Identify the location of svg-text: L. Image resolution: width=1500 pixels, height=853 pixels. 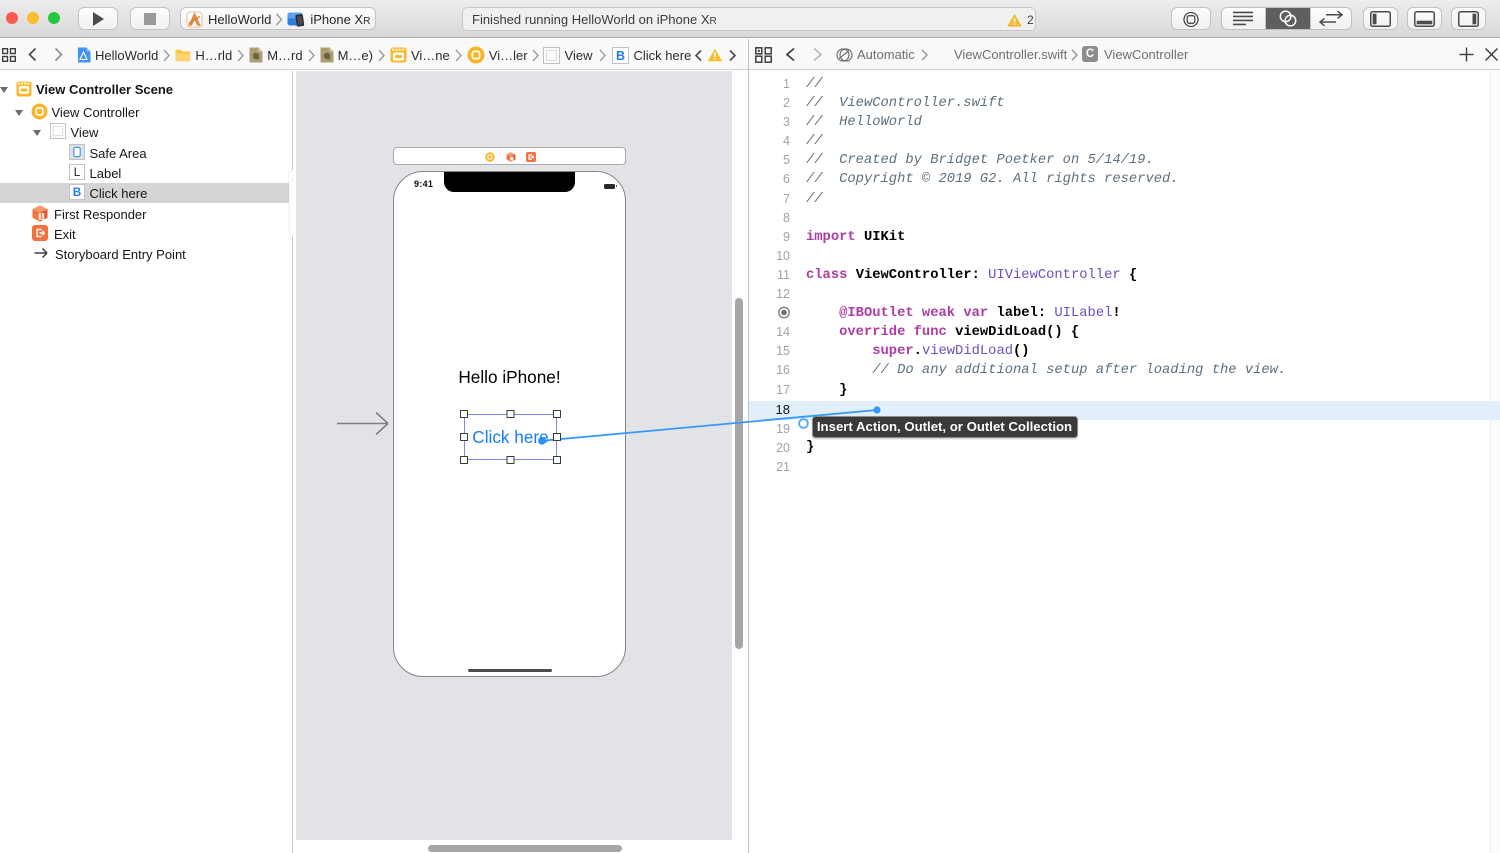
(76, 172).